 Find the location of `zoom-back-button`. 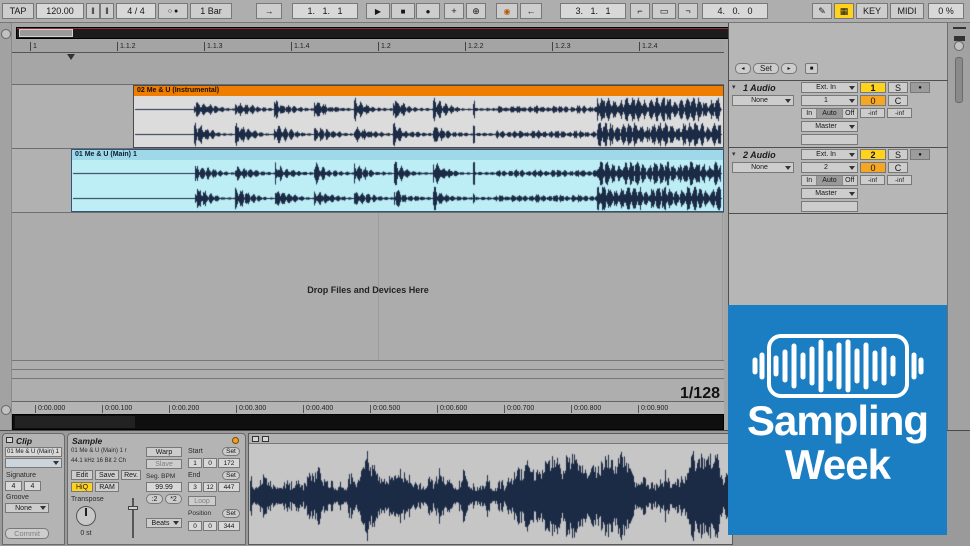

zoom-back-button is located at coordinates (6, 410).